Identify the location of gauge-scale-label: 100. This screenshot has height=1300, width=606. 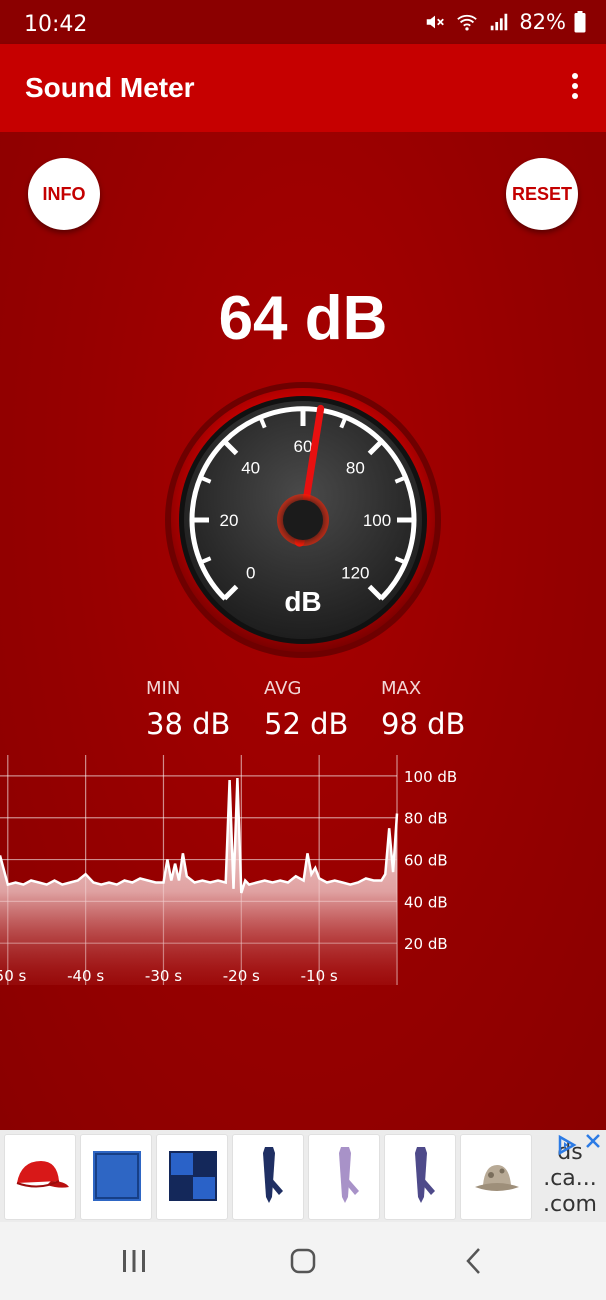
(377, 520).